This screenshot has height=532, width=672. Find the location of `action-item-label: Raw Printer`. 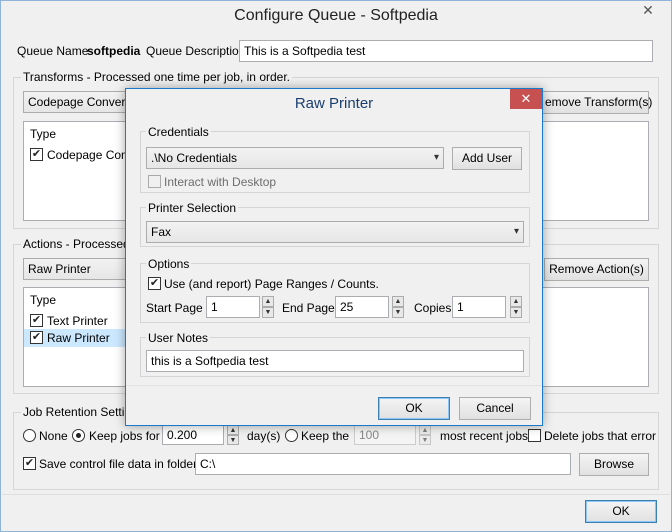

action-item-label: Raw Printer is located at coordinates (78, 338).